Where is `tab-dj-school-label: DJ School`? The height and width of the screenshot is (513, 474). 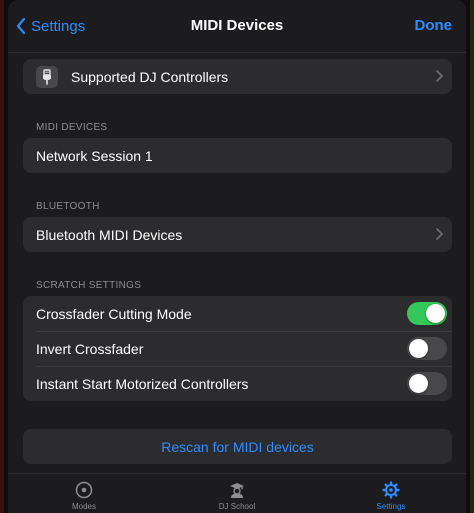
tab-dj-school-label: DJ School is located at coordinates (237, 506).